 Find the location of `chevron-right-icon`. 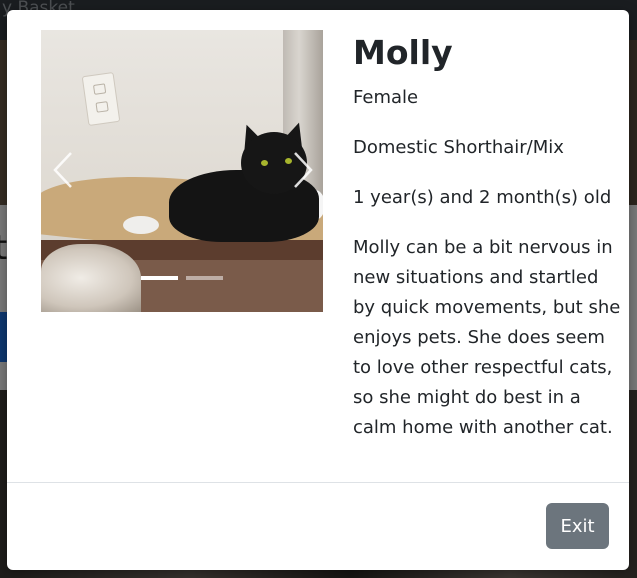

chevron-right-icon is located at coordinates (303, 170).